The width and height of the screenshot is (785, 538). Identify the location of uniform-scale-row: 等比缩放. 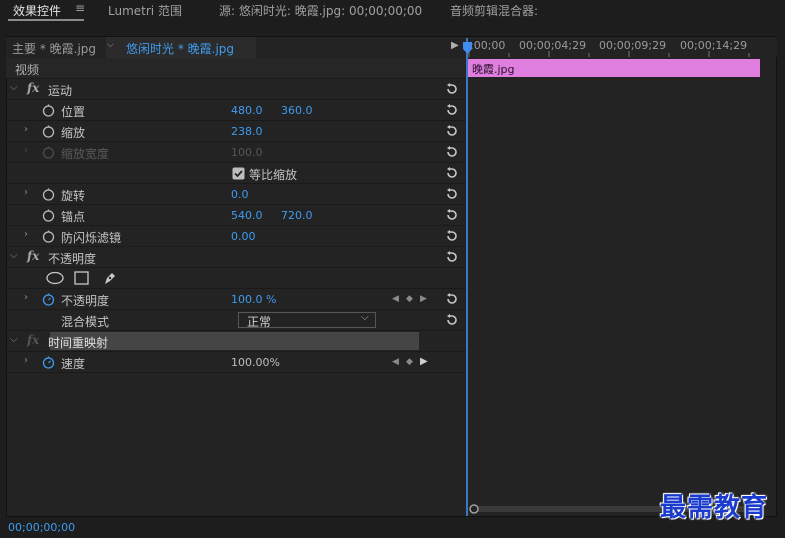
(236, 173).